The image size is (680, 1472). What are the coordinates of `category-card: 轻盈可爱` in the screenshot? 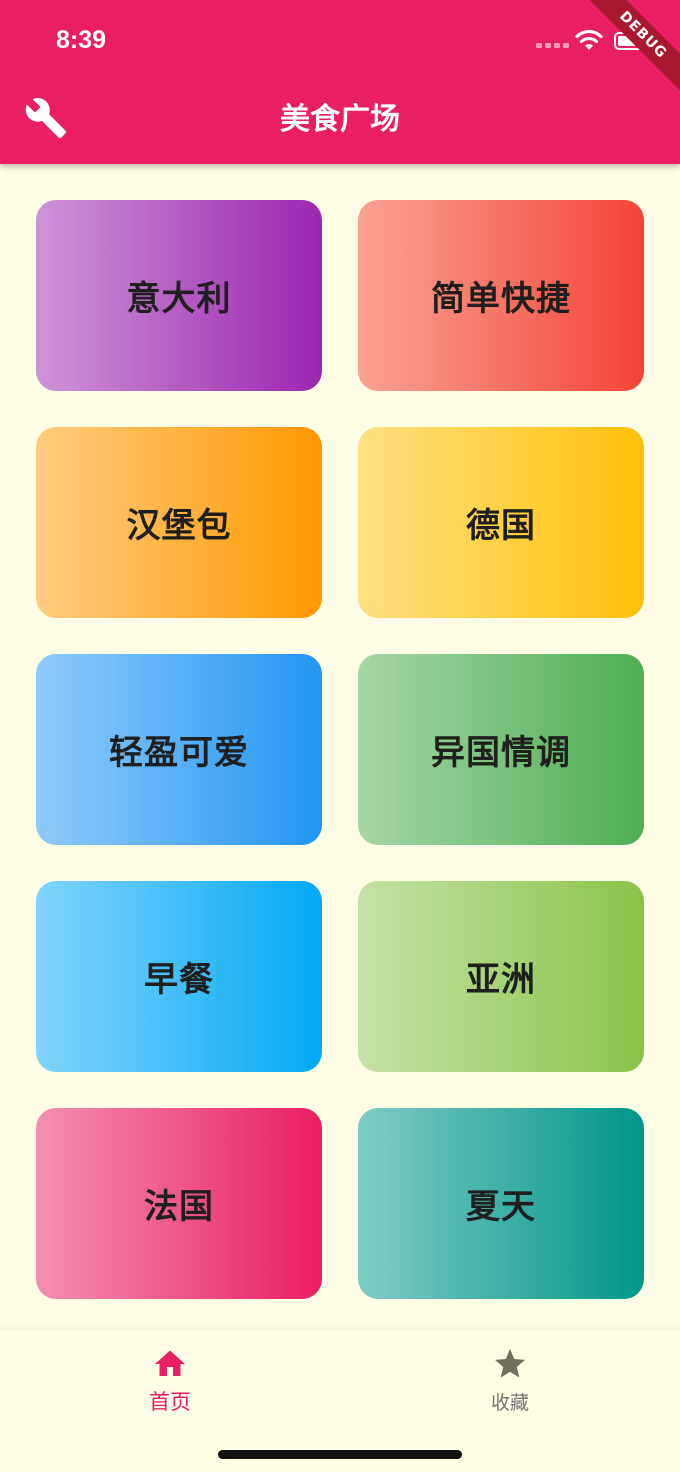 It's located at (179, 749).